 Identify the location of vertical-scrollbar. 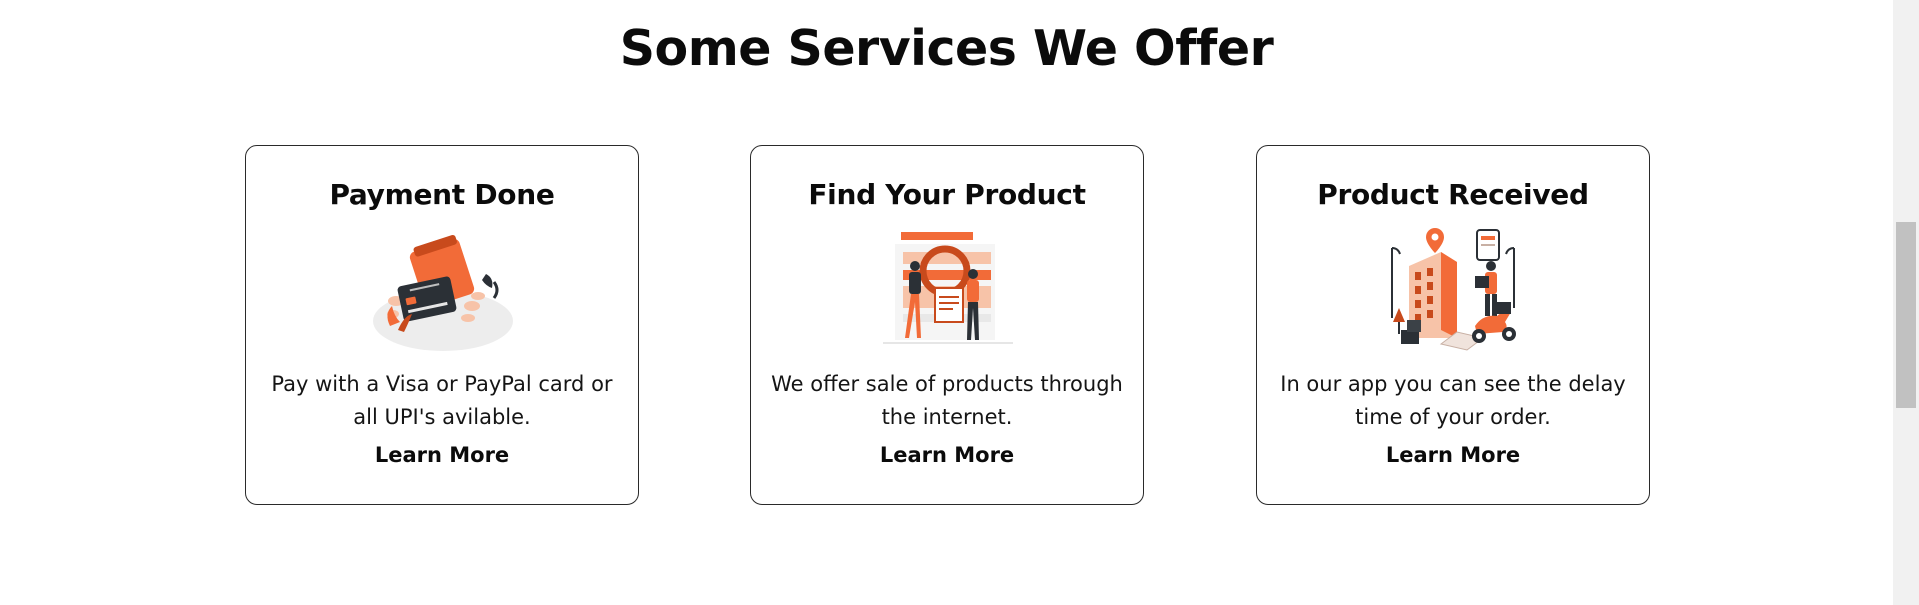
(1906, 302).